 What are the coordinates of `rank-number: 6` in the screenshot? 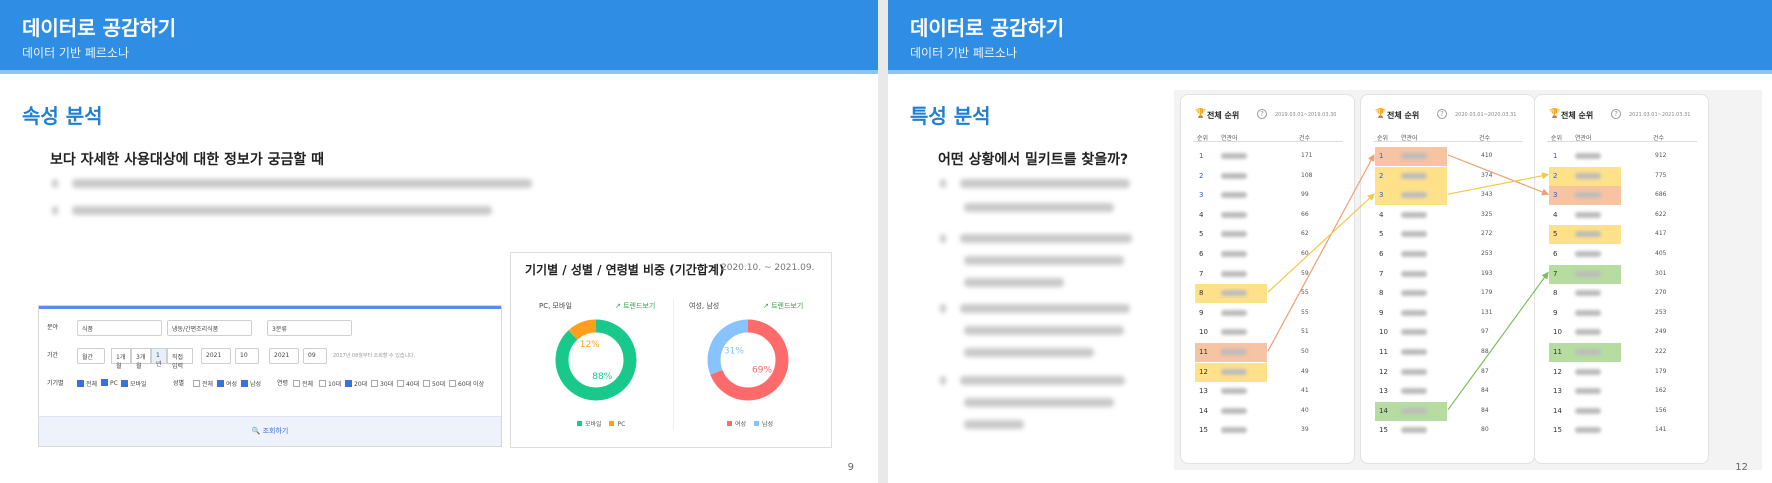 It's located at (1381, 254).